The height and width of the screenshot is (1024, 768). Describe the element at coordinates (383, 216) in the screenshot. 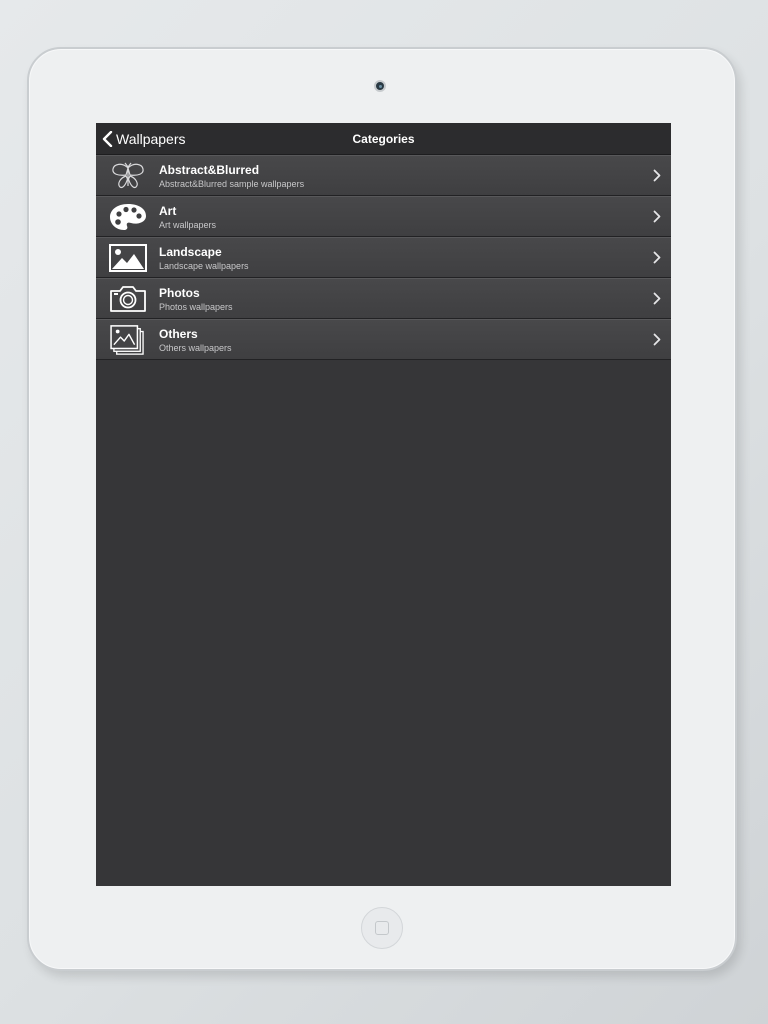

I see `list-item-art: Art Art wallpapers` at that location.